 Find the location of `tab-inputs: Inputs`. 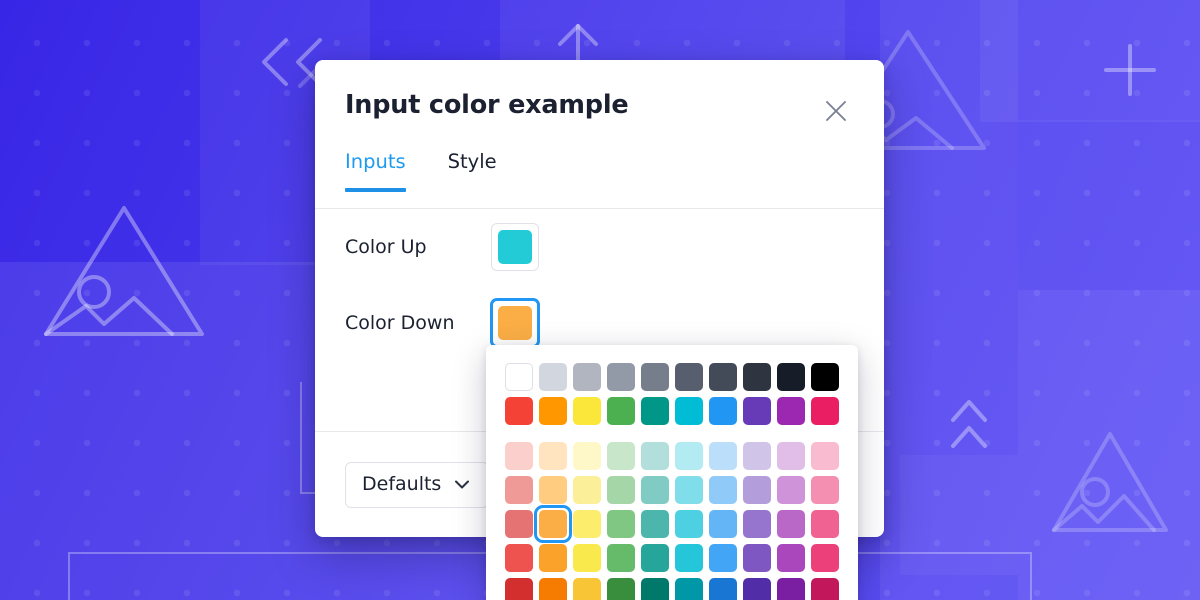

tab-inputs: Inputs is located at coordinates (375, 172).